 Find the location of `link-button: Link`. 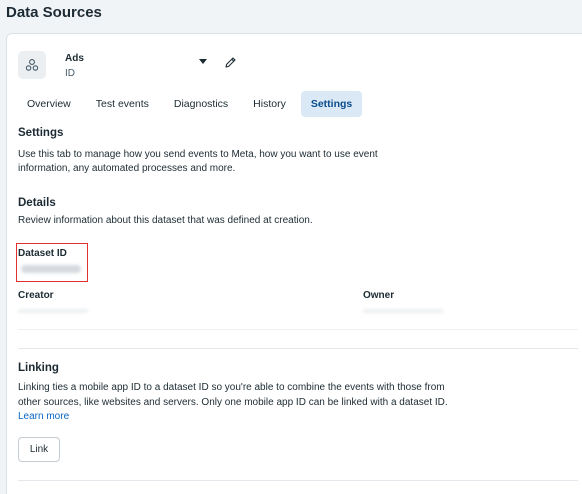

link-button: Link is located at coordinates (39, 449).